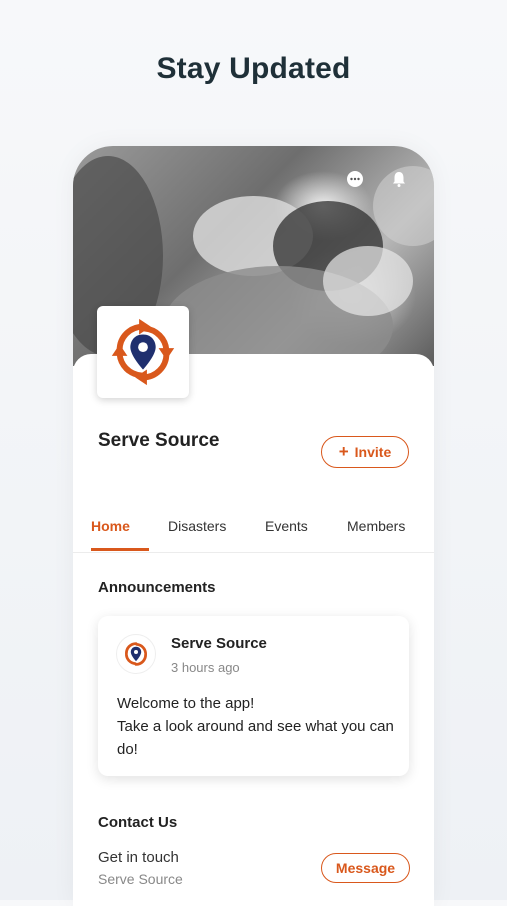 The image size is (507, 906). I want to click on tab-events: Events, so click(286, 526).